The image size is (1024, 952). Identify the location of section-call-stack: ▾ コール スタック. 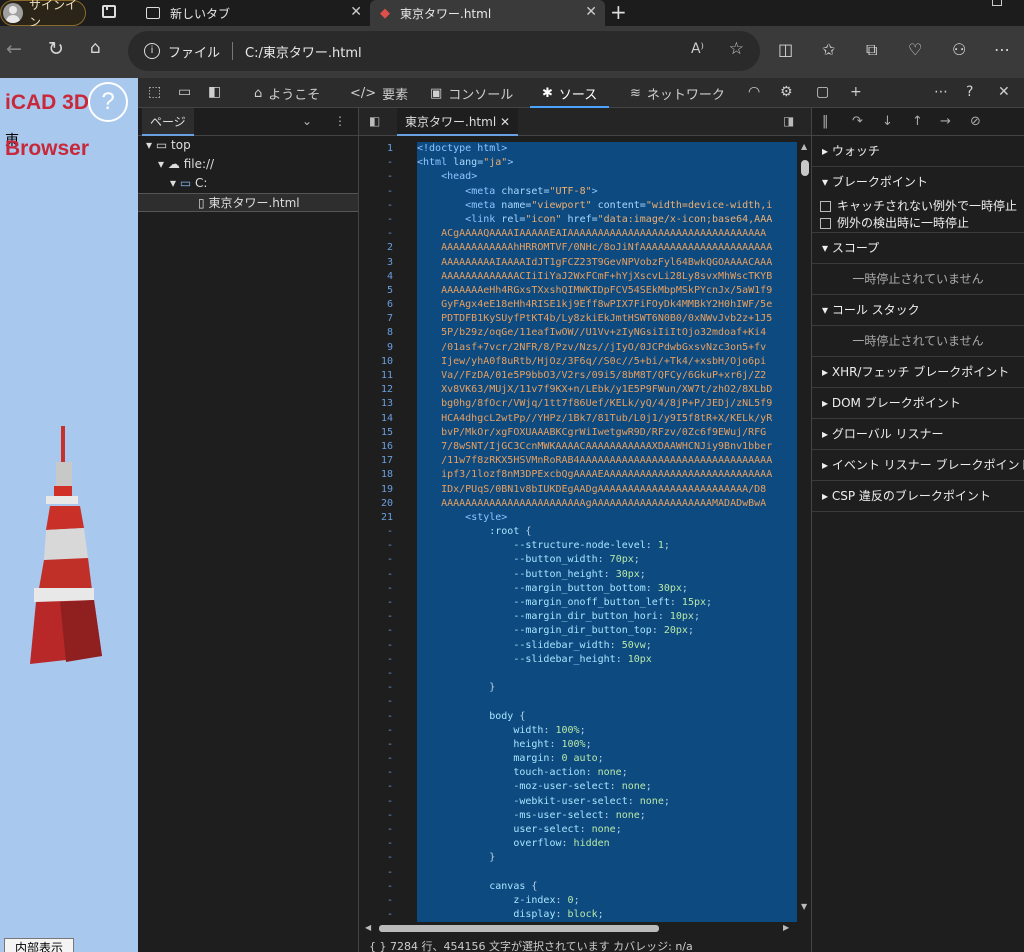
(918, 310).